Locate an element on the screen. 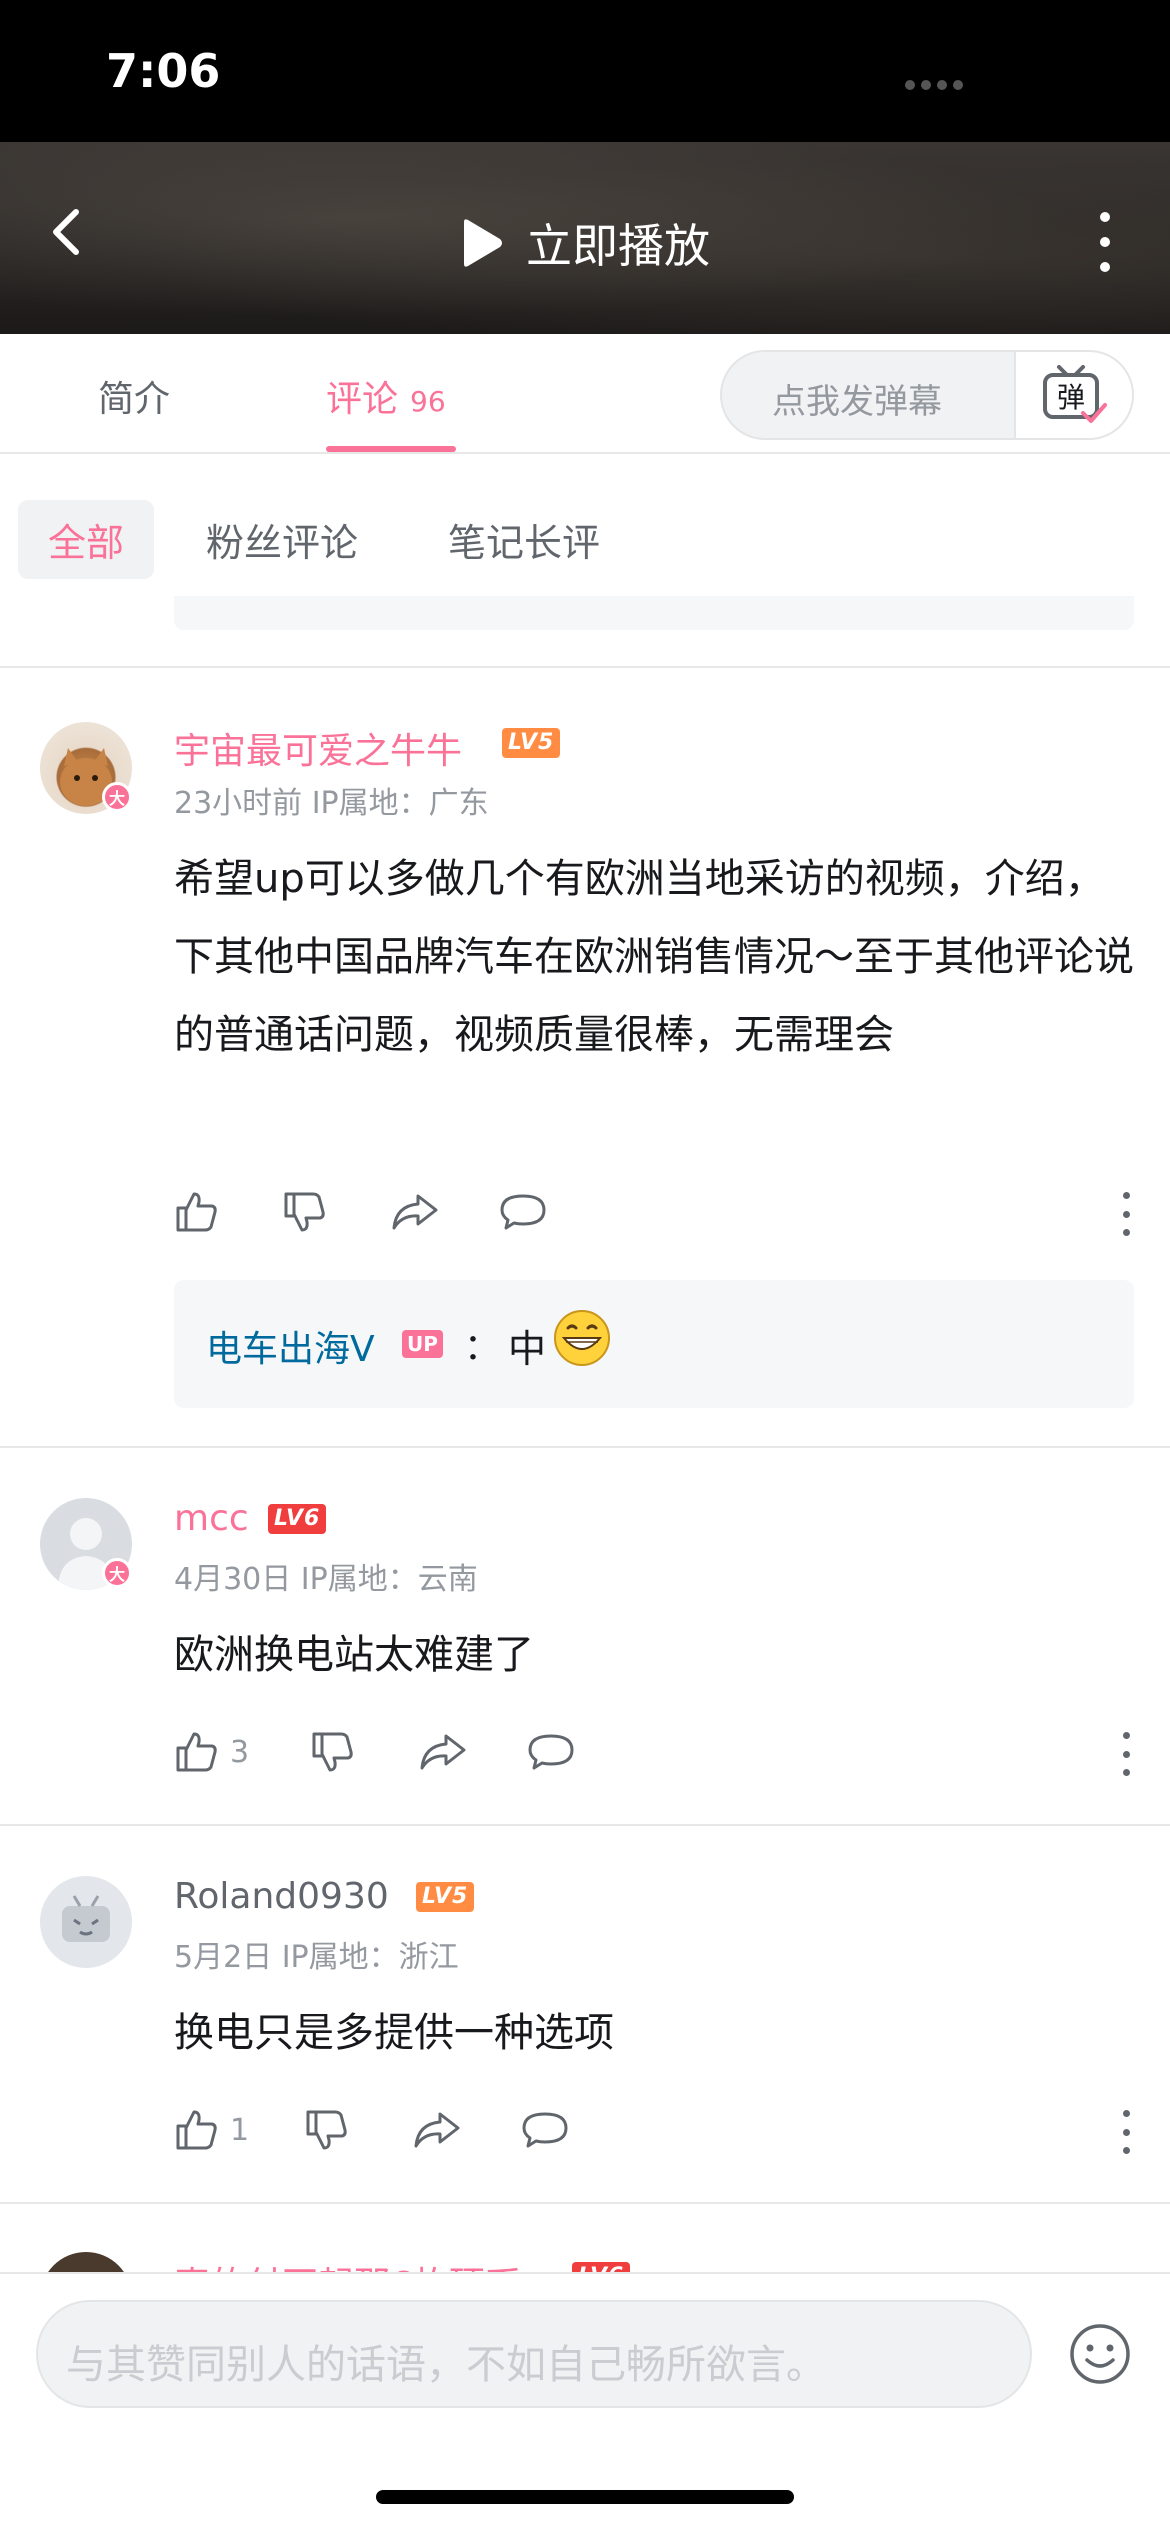  active-tab-indicator is located at coordinates (391, 449).